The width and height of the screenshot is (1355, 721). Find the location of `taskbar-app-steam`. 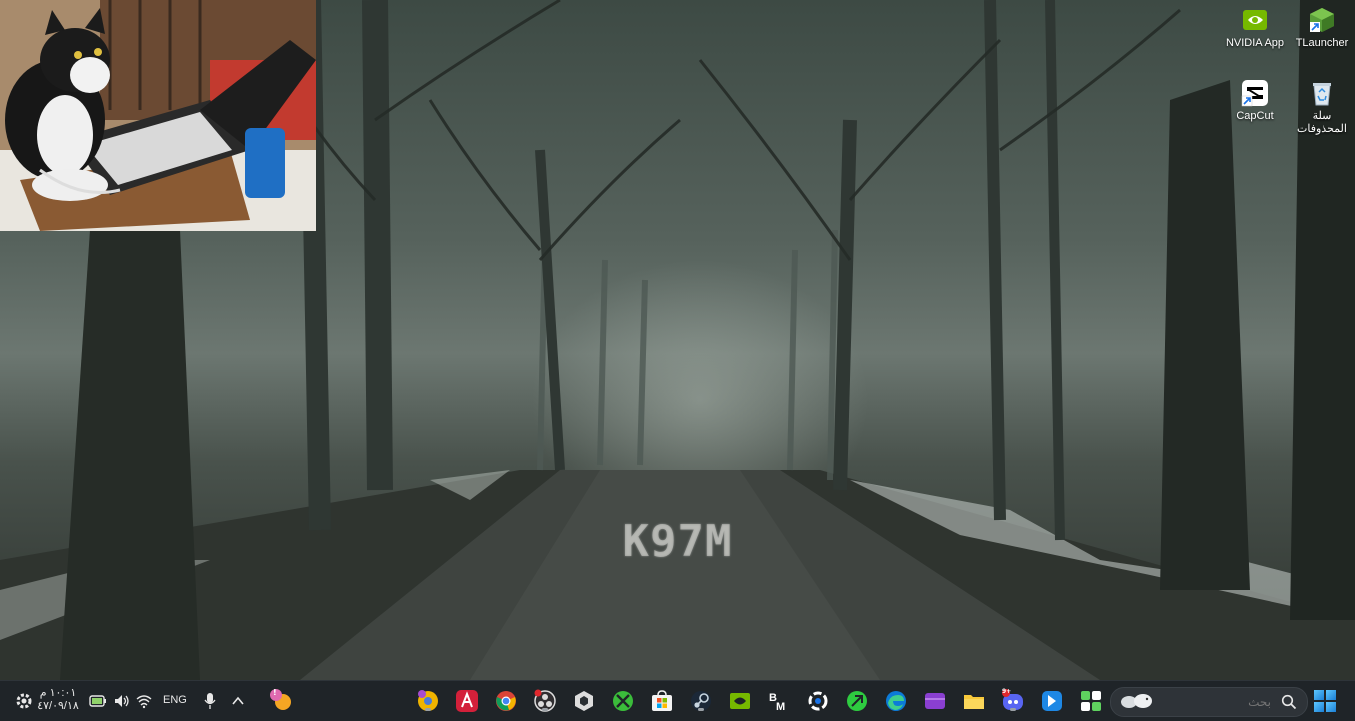

taskbar-app-steam is located at coordinates (701, 701).